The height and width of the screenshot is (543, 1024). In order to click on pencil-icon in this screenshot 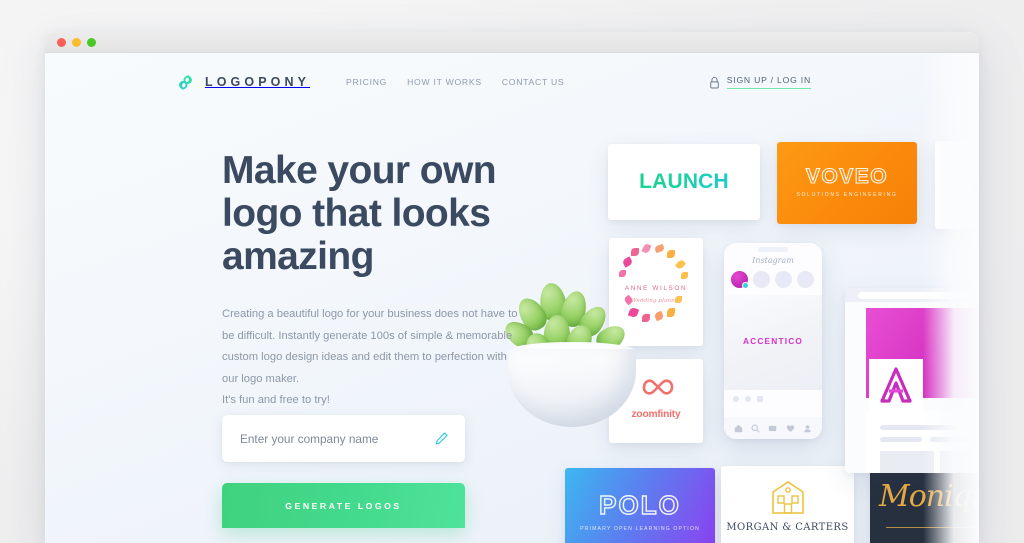, I will do `click(441, 438)`.